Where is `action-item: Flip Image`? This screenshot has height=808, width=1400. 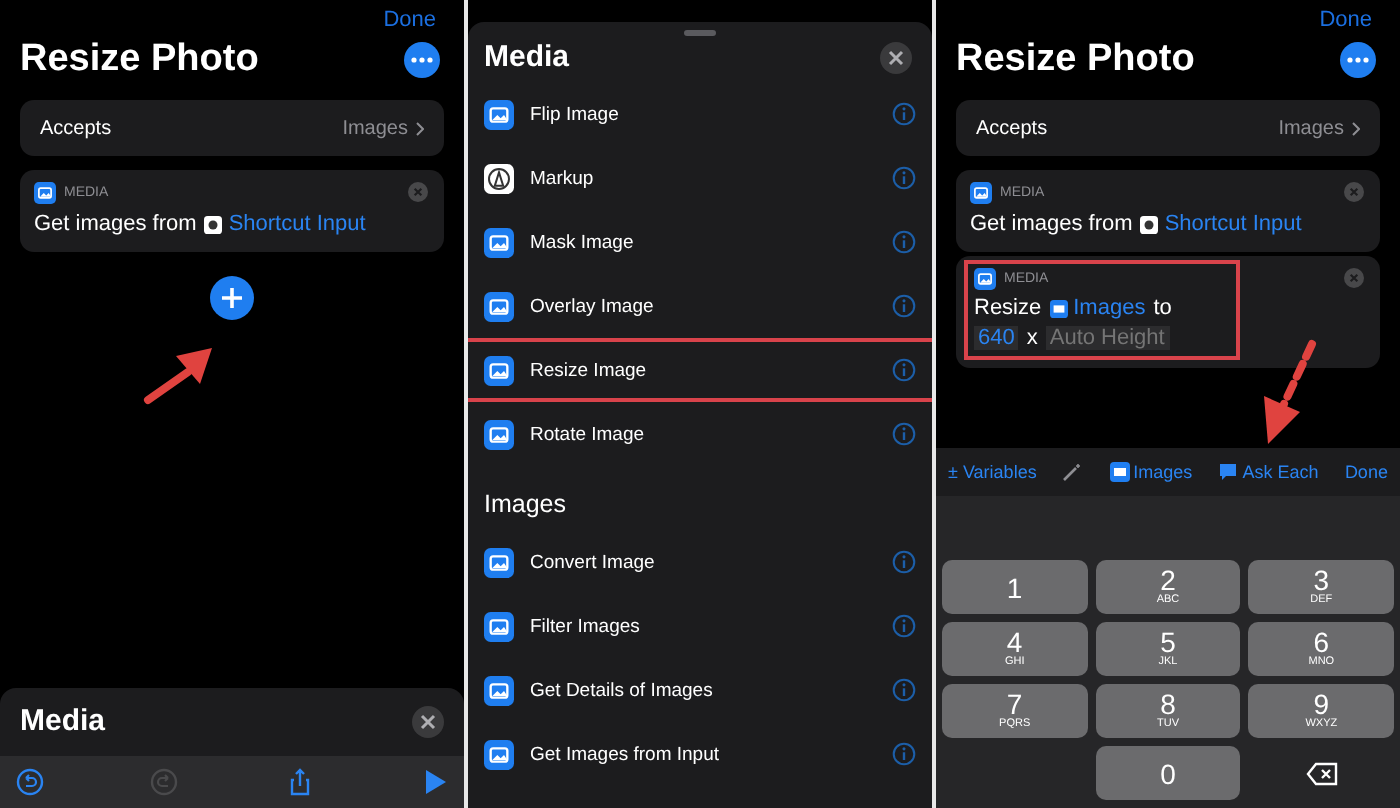
action-item: Flip Image is located at coordinates (700, 114).